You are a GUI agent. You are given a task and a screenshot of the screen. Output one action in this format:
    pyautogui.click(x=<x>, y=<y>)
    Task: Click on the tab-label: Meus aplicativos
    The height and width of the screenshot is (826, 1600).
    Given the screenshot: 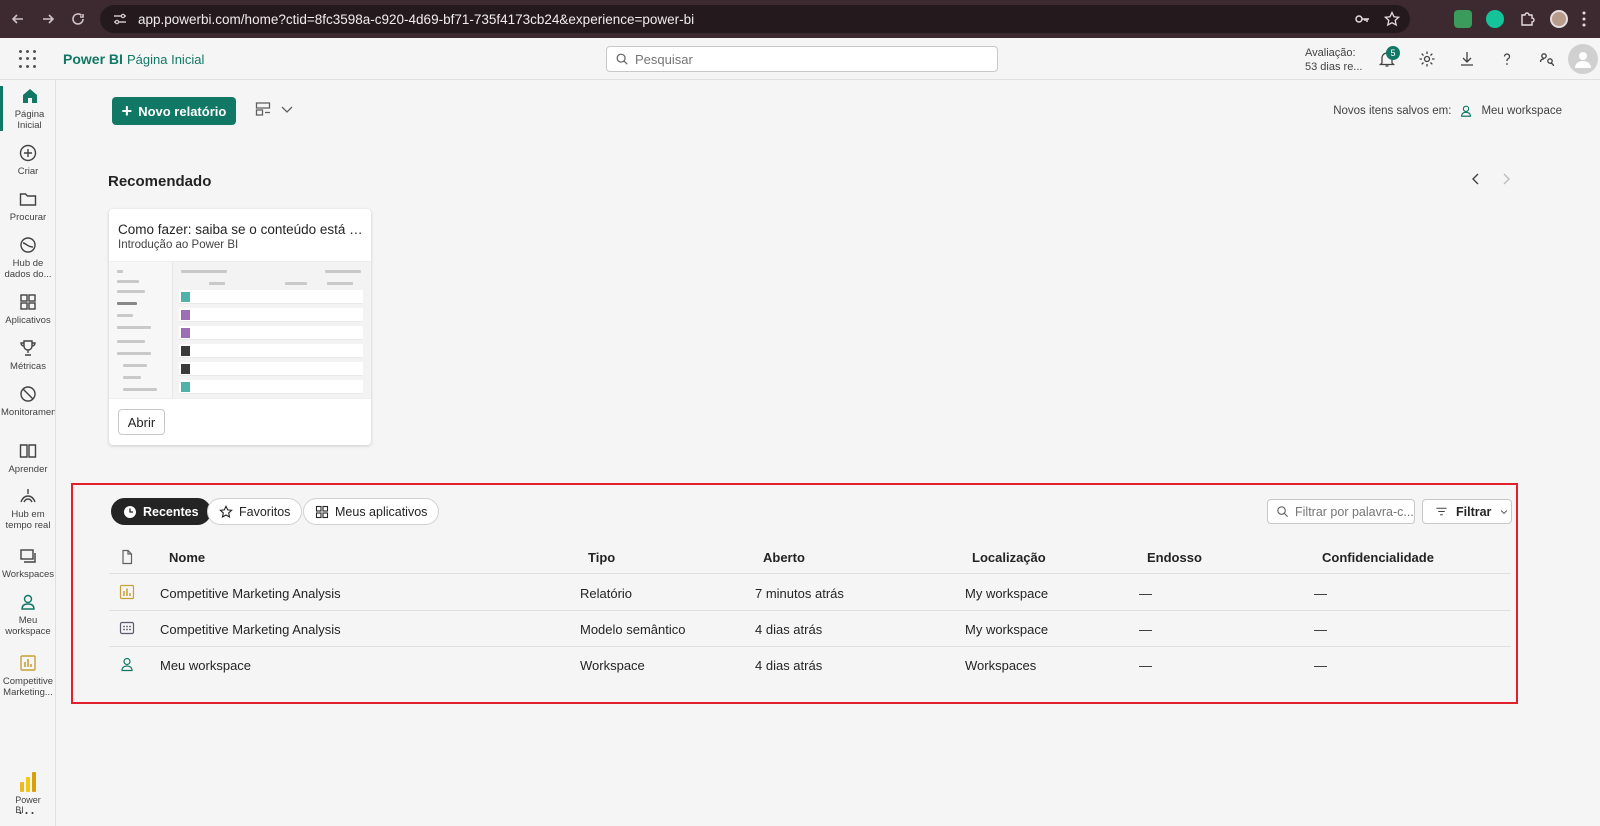 What is the action you would take?
    pyautogui.click(x=381, y=511)
    